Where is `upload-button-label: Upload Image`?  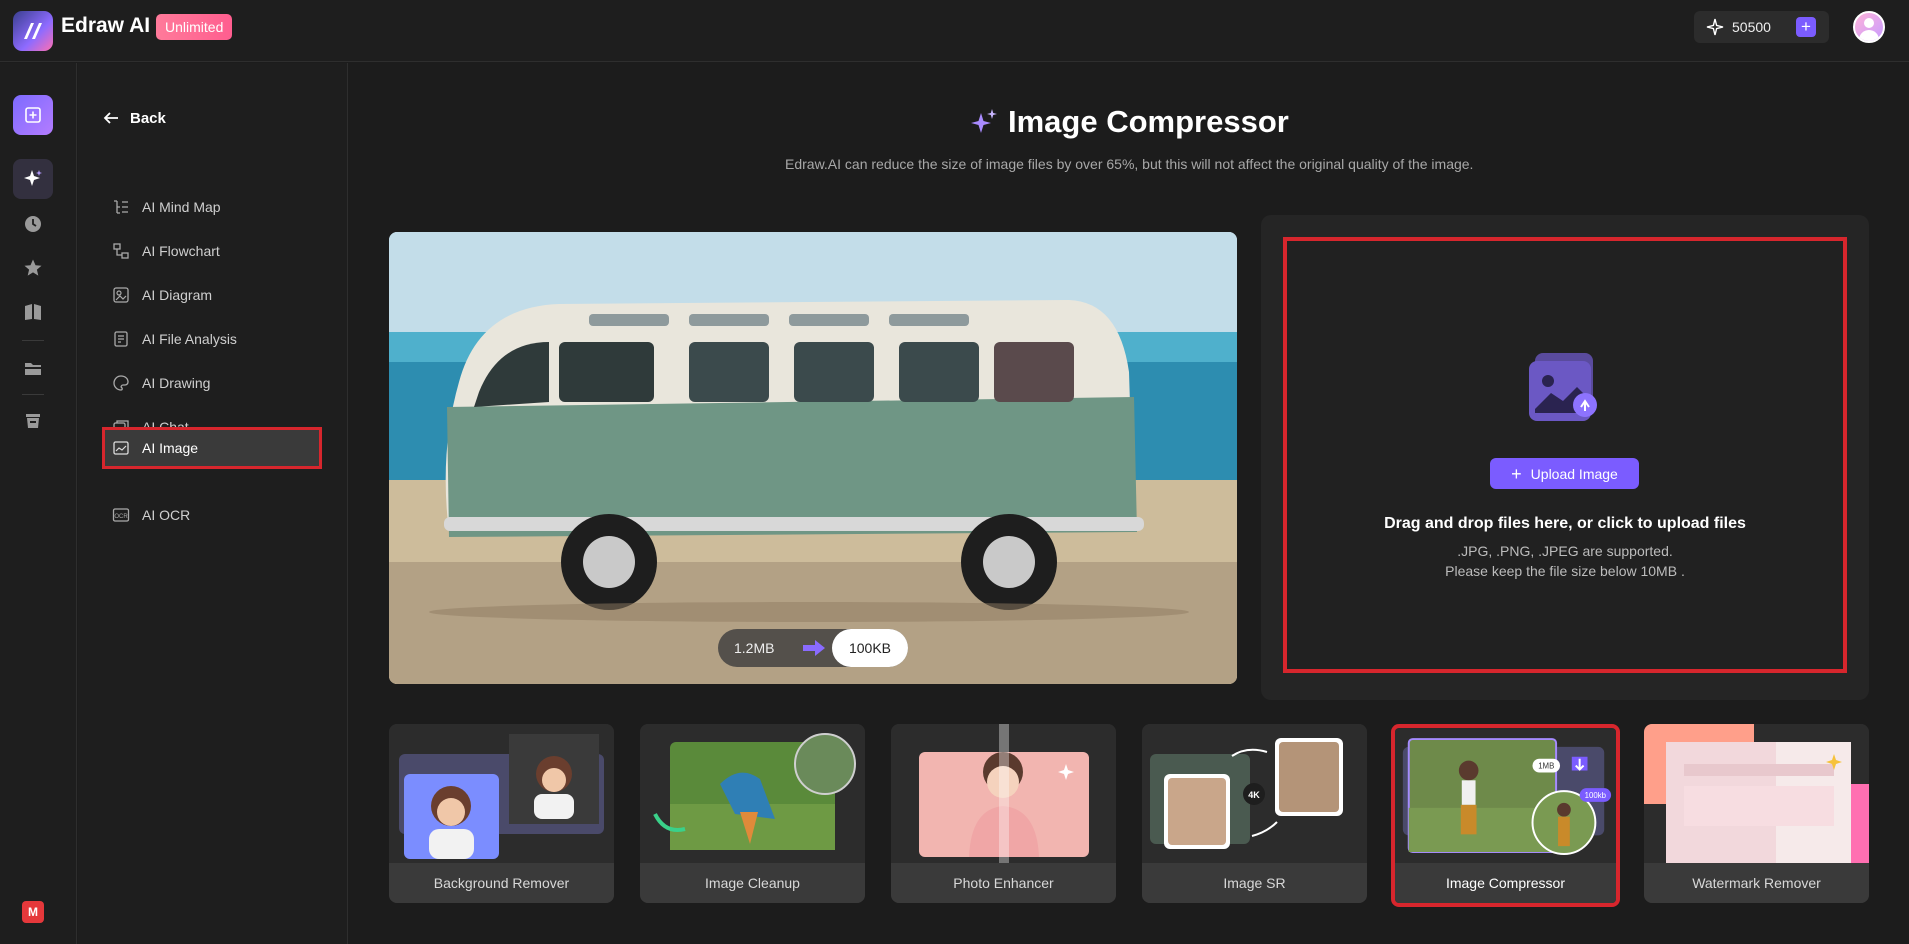 upload-button-label: Upload Image is located at coordinates (1574, 473).